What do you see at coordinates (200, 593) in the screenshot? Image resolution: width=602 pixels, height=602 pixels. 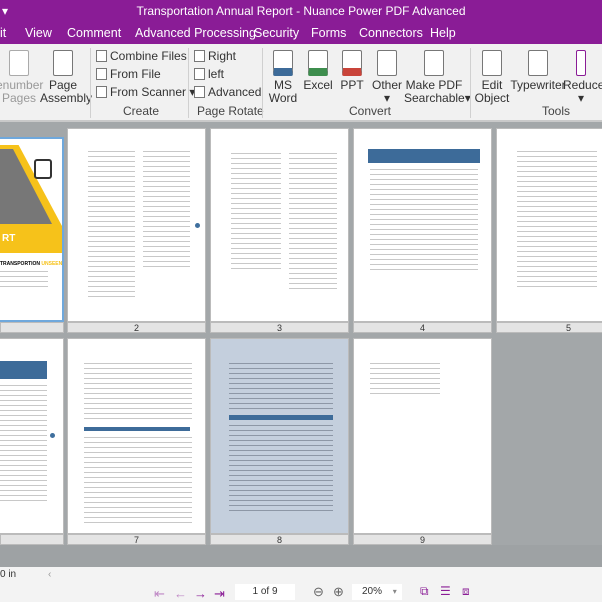 I see `next-page-icon: →` at bounding box center [200, 593].